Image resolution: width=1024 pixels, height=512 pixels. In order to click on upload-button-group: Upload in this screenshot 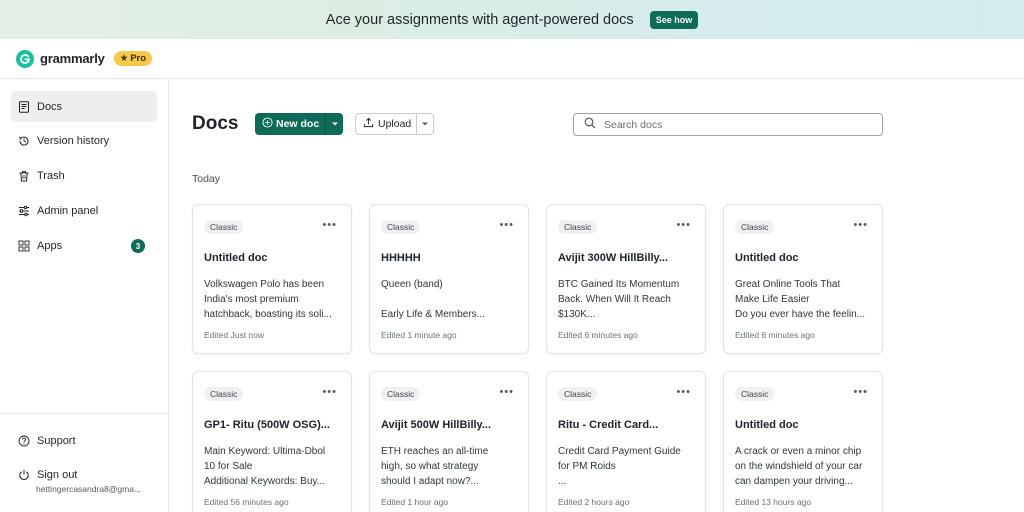, I will do `click(394, 124)`.